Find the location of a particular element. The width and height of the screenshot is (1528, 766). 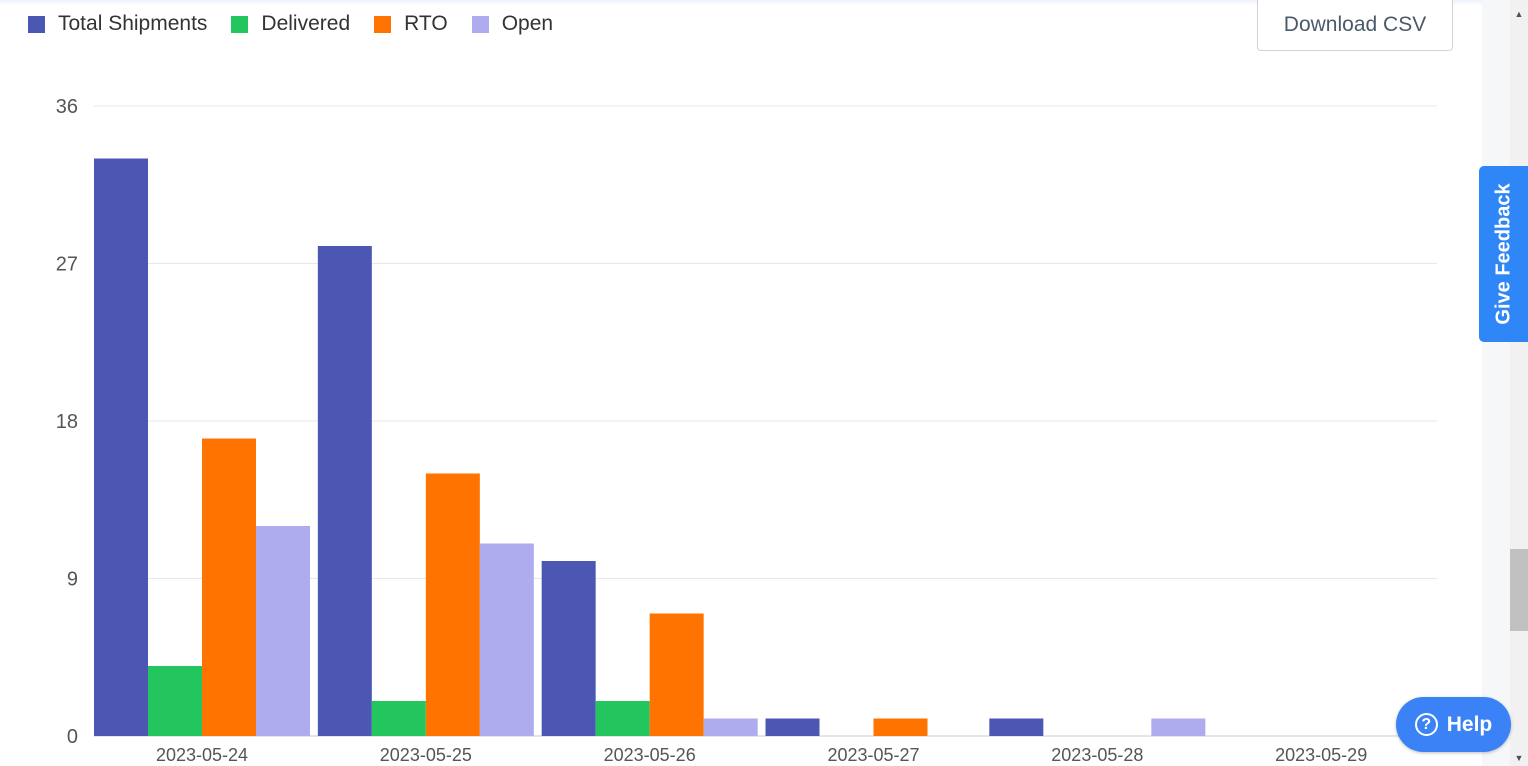

y-tick-label: 27 is located at coordinates (67, 265).